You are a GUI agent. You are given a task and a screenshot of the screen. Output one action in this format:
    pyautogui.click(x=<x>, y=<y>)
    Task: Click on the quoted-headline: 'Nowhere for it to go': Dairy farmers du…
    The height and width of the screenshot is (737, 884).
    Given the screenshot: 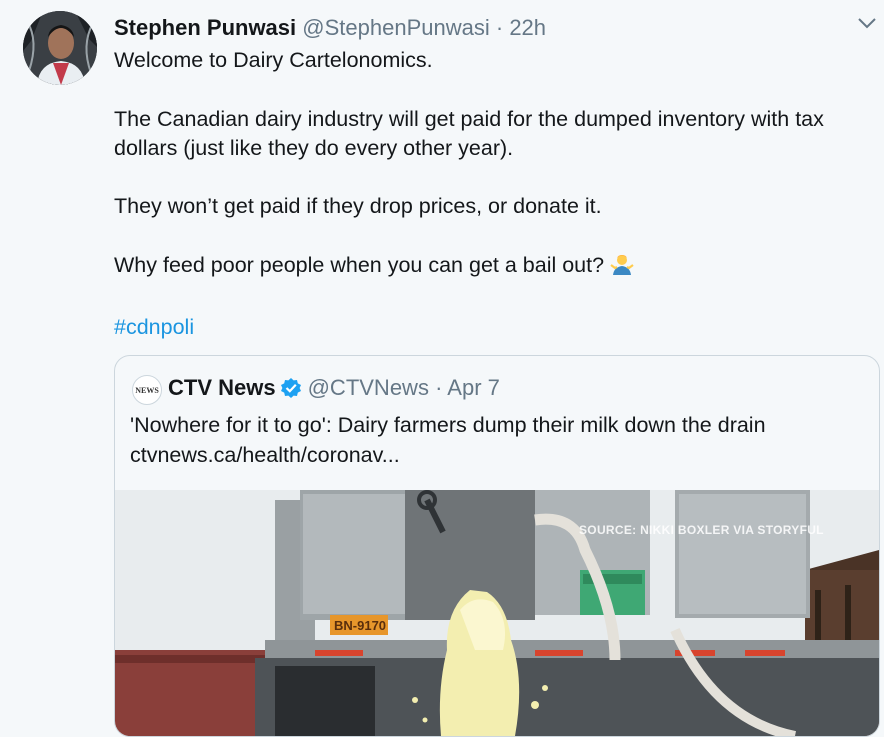 What is the action you would take?
    pyautogui.click(x=448, y=425)
    